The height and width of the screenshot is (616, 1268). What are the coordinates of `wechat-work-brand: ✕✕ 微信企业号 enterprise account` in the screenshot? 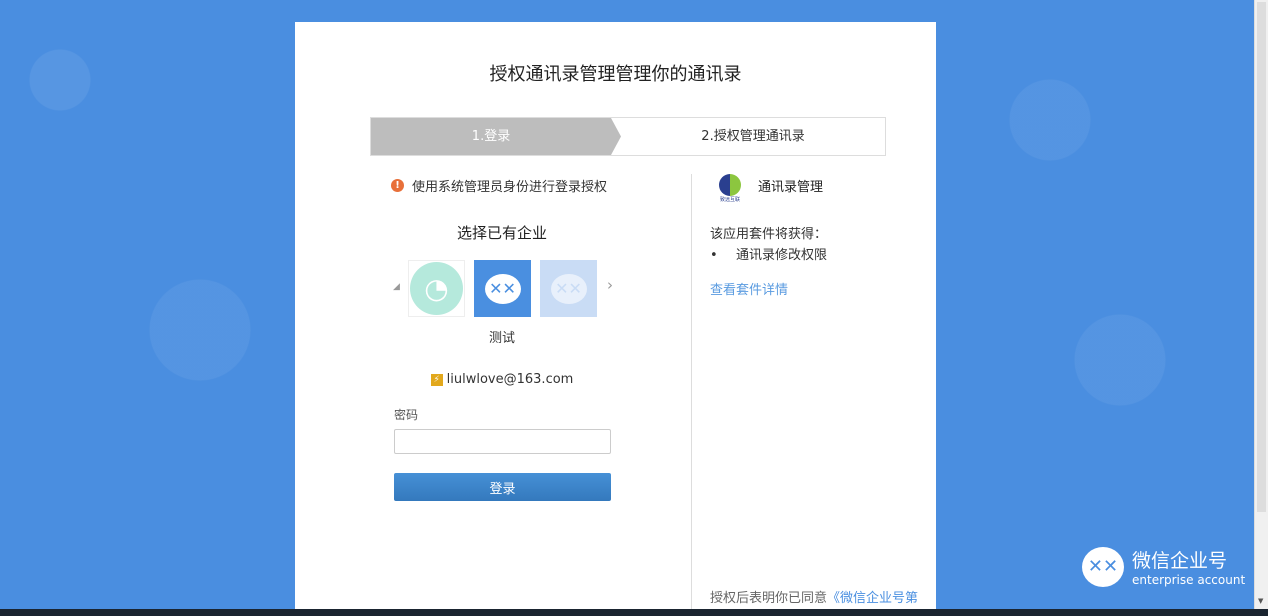 It's located at (1163, 566).